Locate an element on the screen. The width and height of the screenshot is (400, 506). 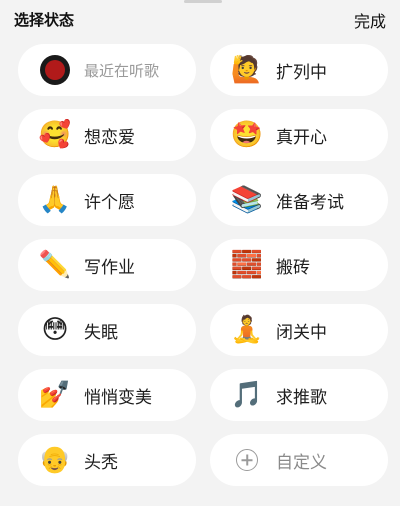
status-label: 头秃 is located at coordinates (101, 462).